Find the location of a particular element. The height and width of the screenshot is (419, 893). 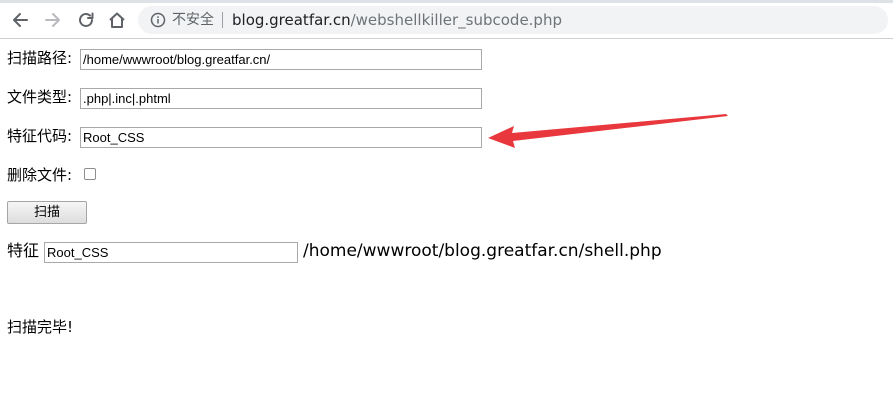

forward-arrow-icon is located at coordinates (52, 20).